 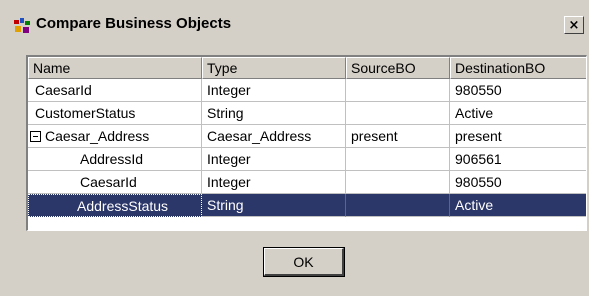 I want to click on close-button: ×, so click(x=574, y=25).